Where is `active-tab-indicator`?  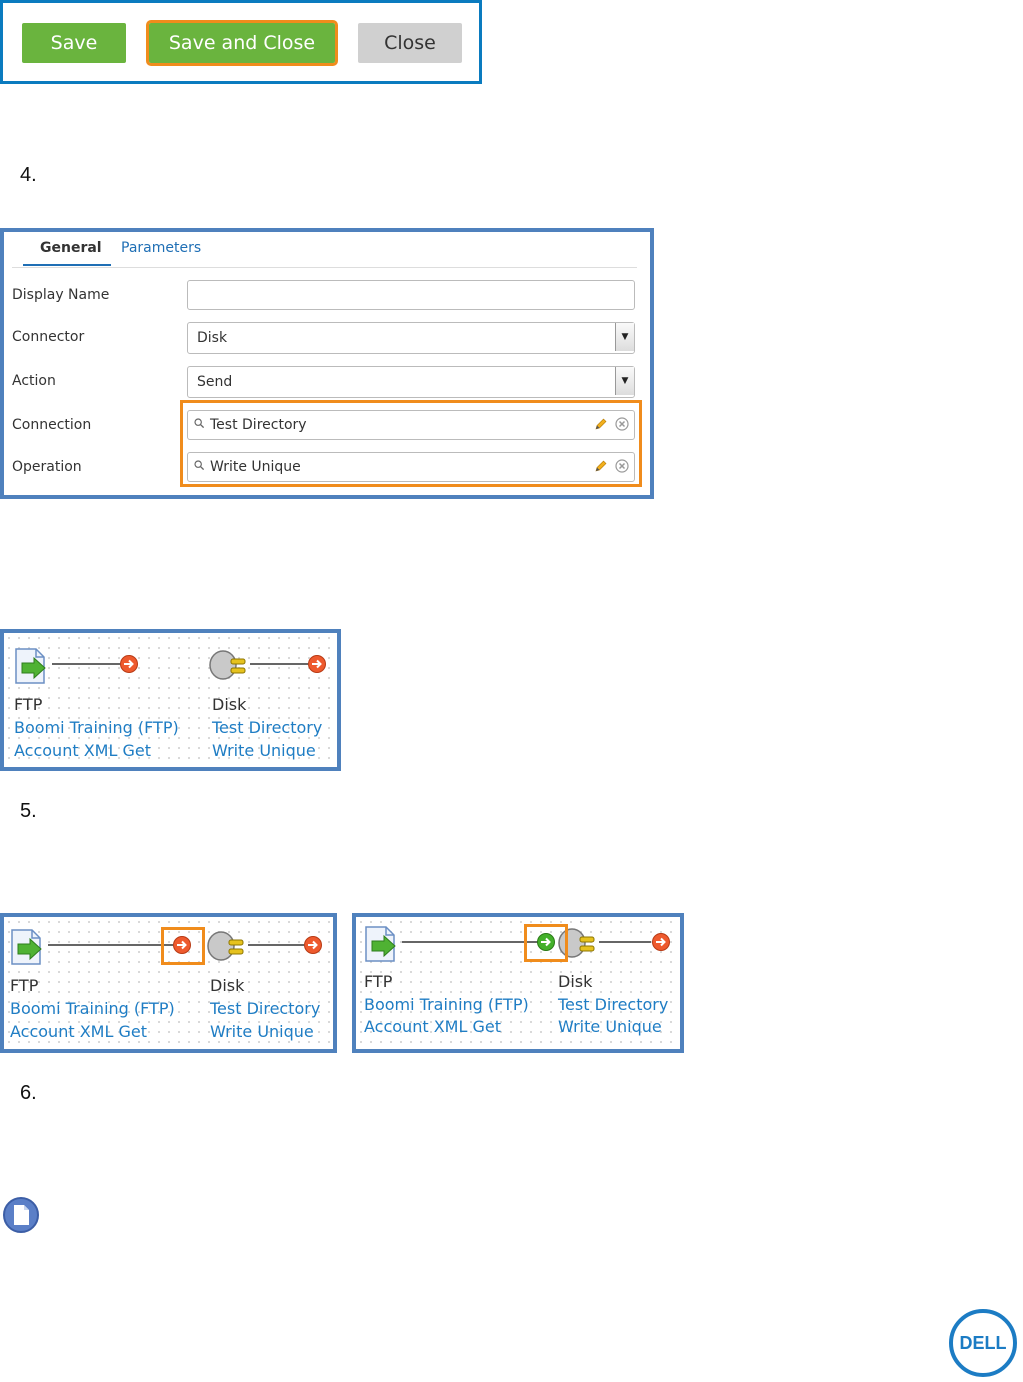 active-tab-indicator is located at coordinates (67, 265).